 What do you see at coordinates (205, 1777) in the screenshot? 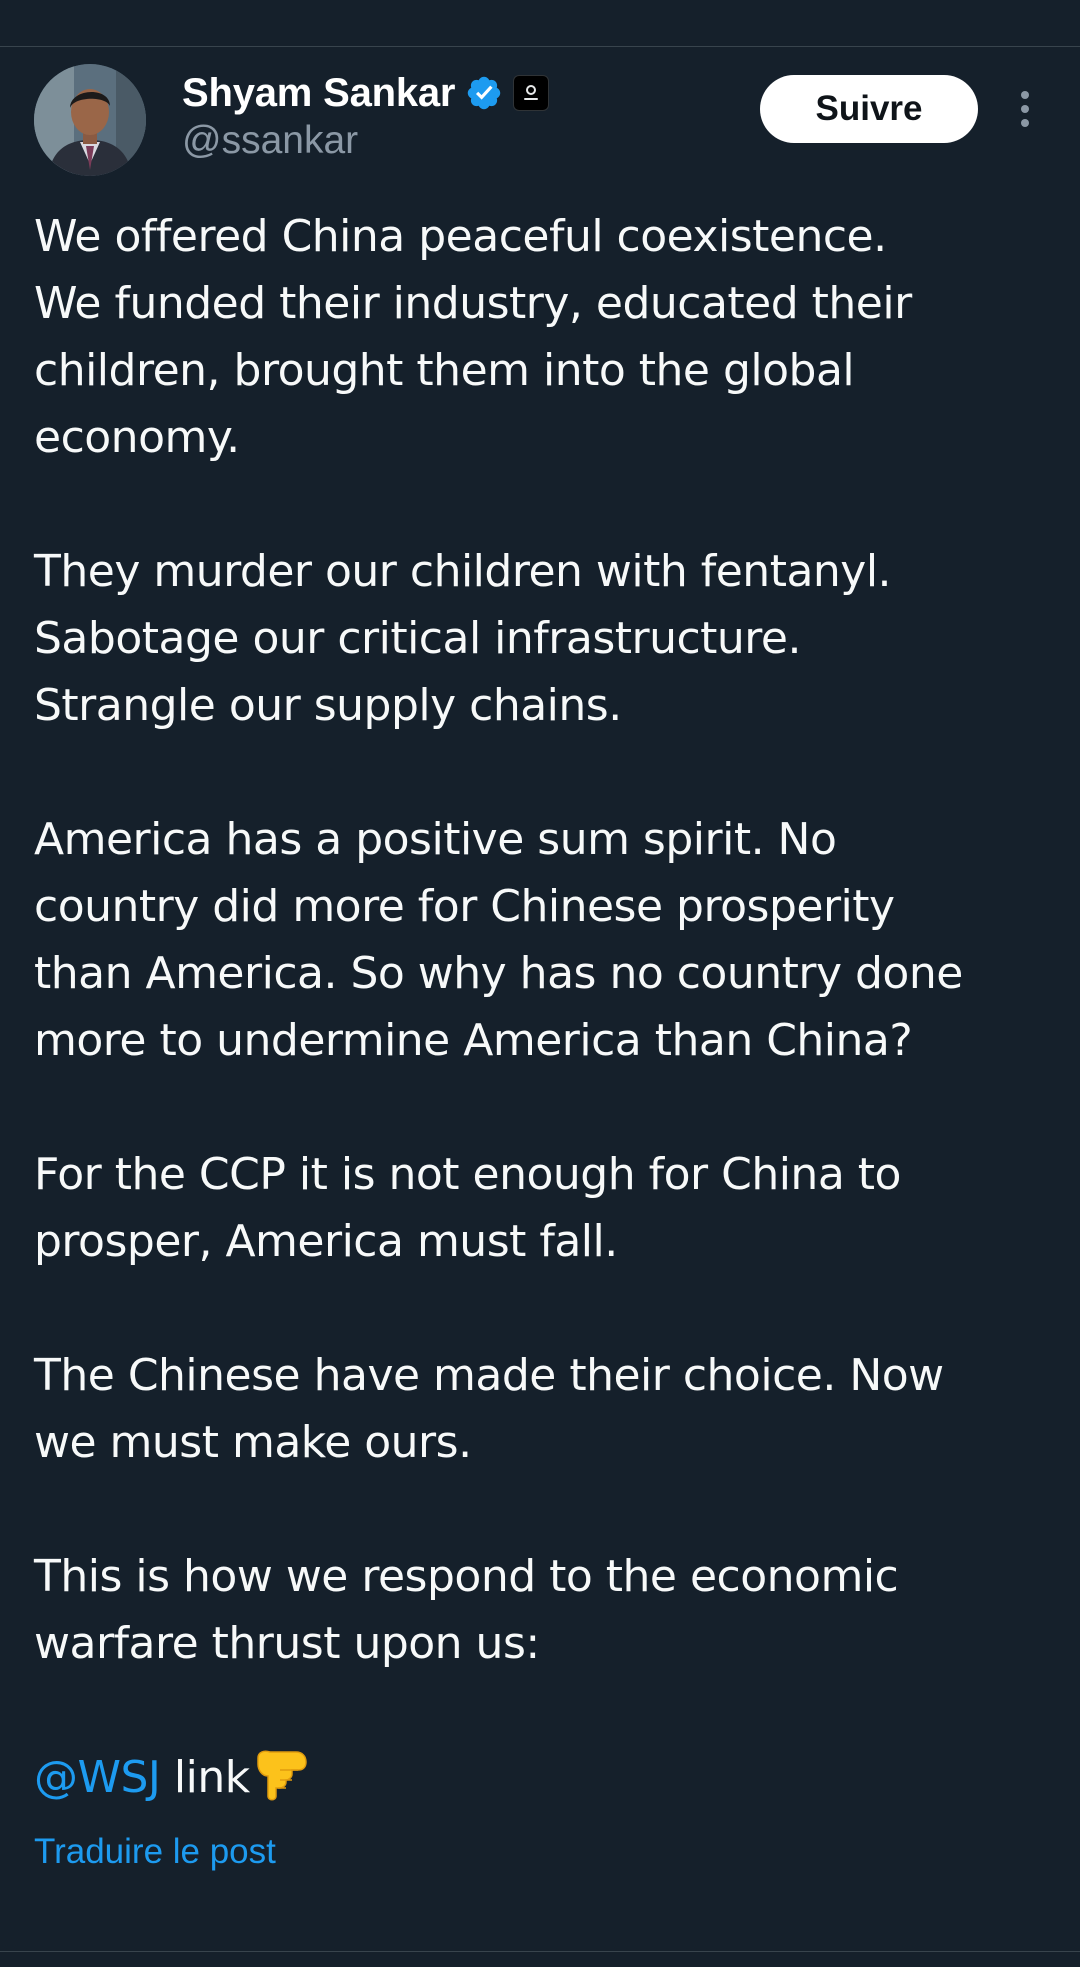
I see `link-text: link` at bounding box center [205, 1777].